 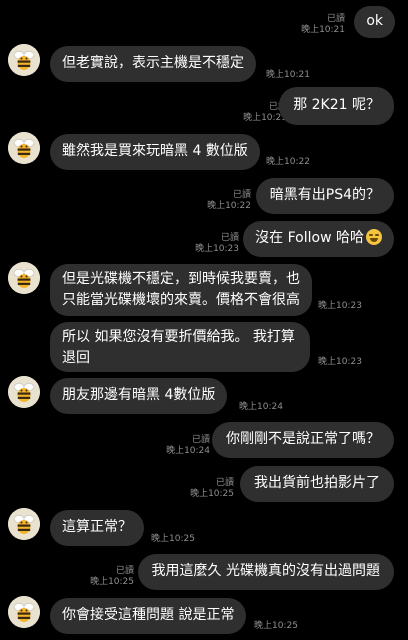 I want to click on message-text: 但是光碟機不穩定，到時候我要賣，也只能當光碟機壞的來賣。價格不會很高, so click(x=181, y=289).